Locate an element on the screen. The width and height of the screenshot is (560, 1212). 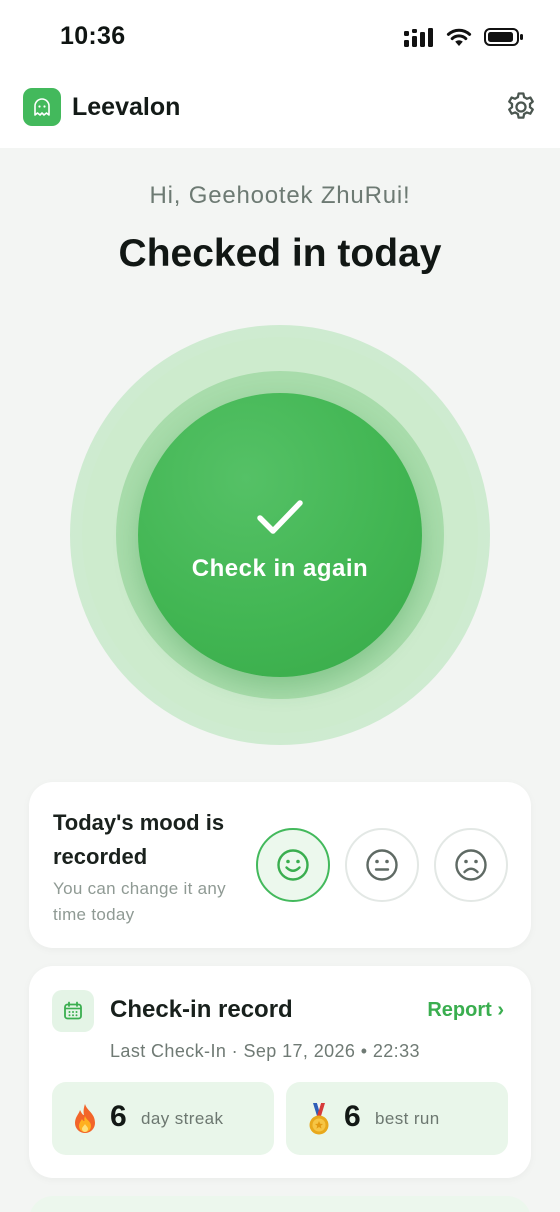
neutral-face-icon is located at coordinates (382, 865).